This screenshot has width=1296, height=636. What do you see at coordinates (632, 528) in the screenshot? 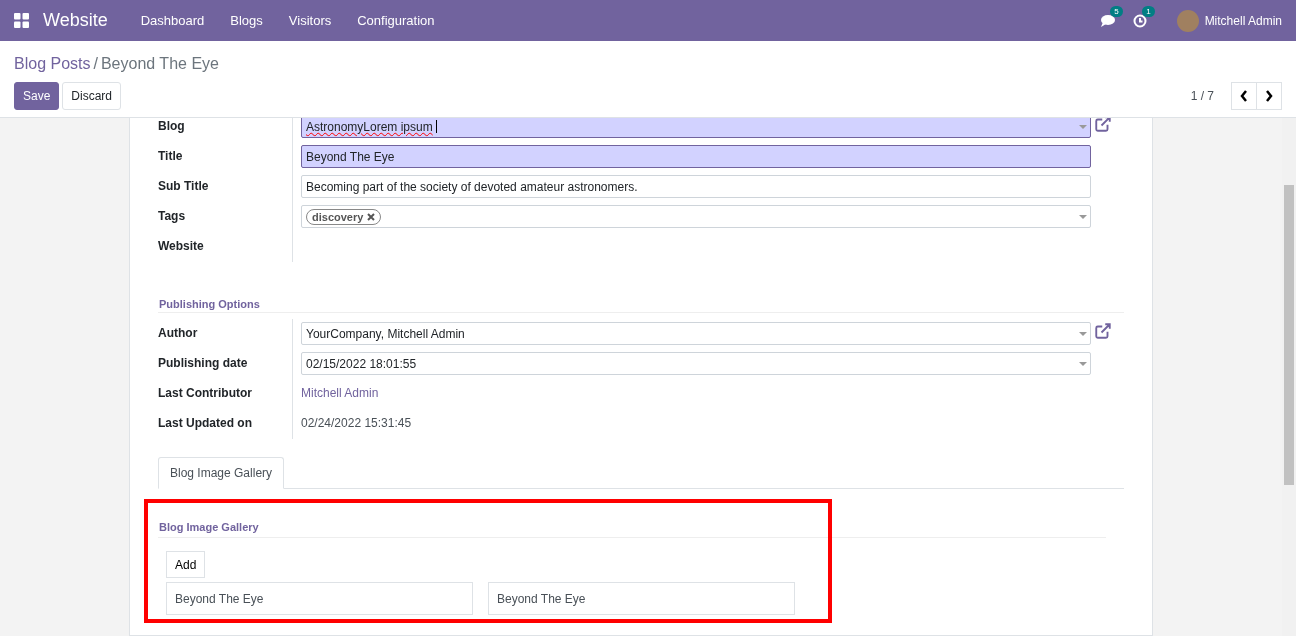
I see `section-title: Blog Image Gallery` at bounding box center [632, 528].